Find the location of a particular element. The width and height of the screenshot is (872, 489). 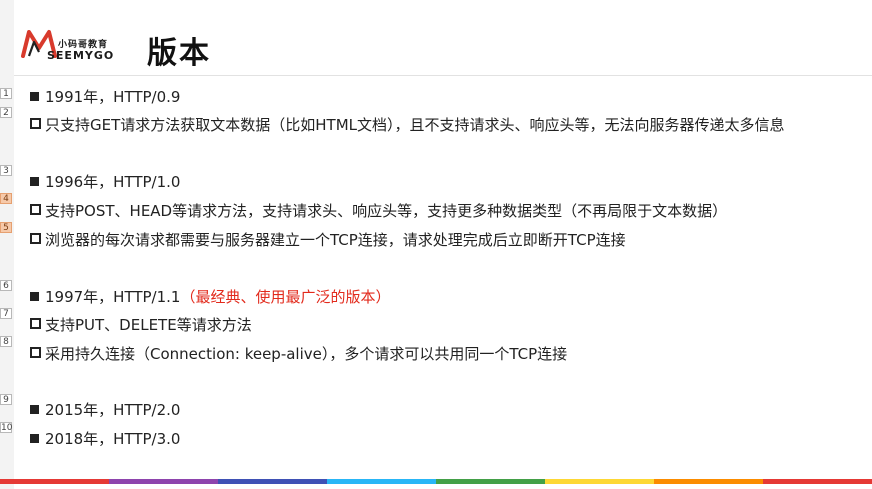

heading-text: 2018年，HTTP/3.0 is located at coordinates (113, 439).